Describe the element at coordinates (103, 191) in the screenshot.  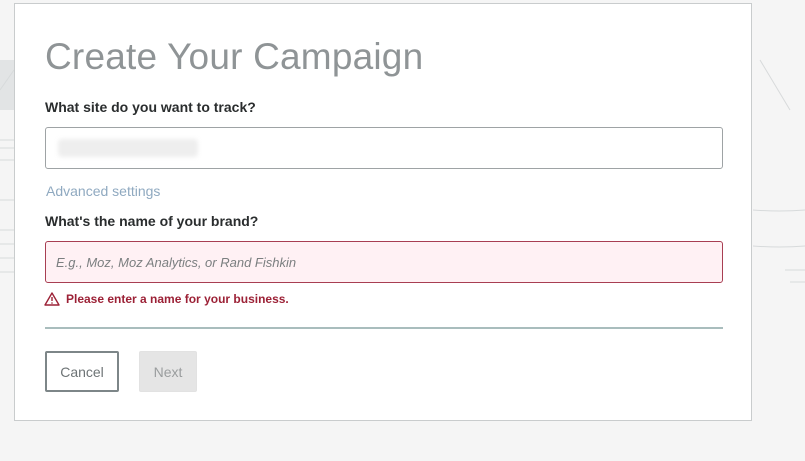
I see `advanced-settings-link: Advanced settings` at that location.